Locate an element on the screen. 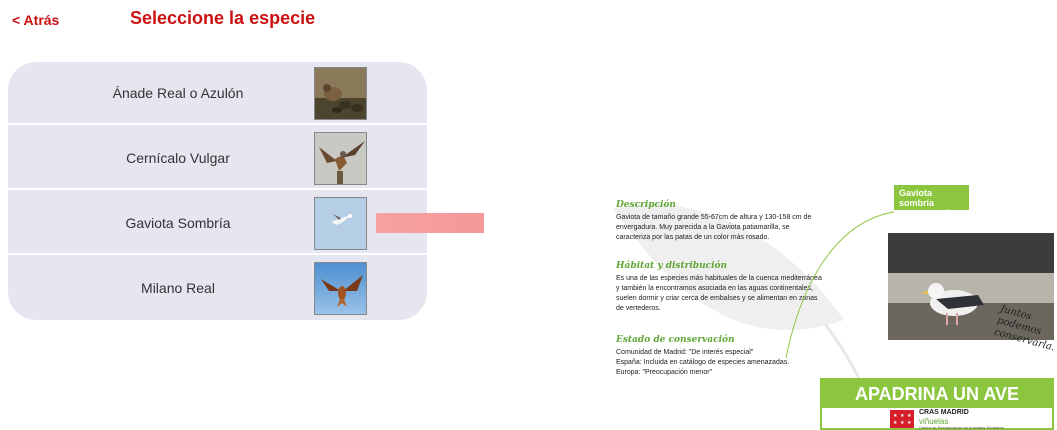 The image size is (1057, 430). back-button: < Atrás is located at coordinates (35, 20).